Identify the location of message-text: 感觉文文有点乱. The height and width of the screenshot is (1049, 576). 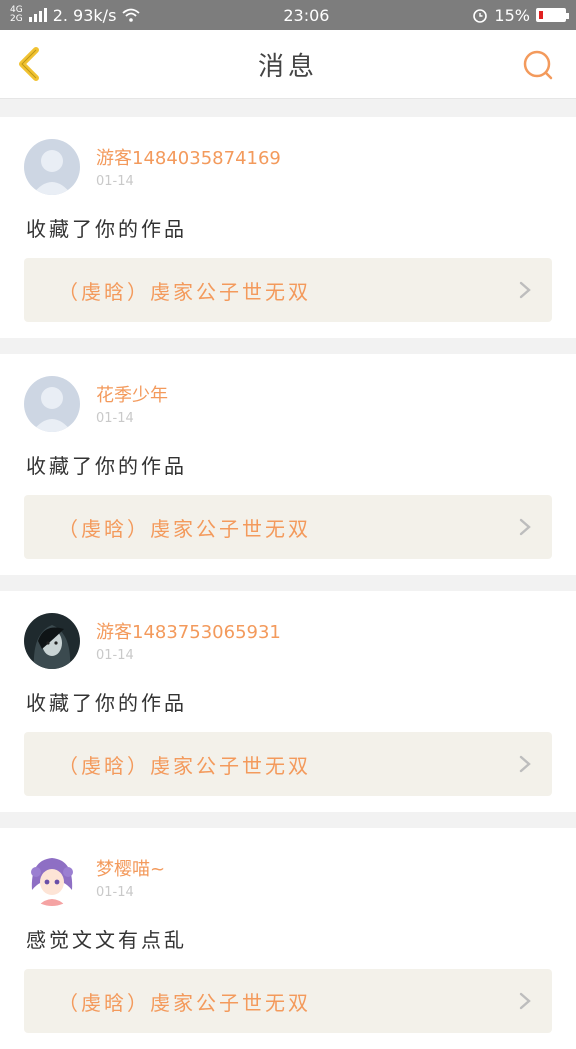
(106, 940).